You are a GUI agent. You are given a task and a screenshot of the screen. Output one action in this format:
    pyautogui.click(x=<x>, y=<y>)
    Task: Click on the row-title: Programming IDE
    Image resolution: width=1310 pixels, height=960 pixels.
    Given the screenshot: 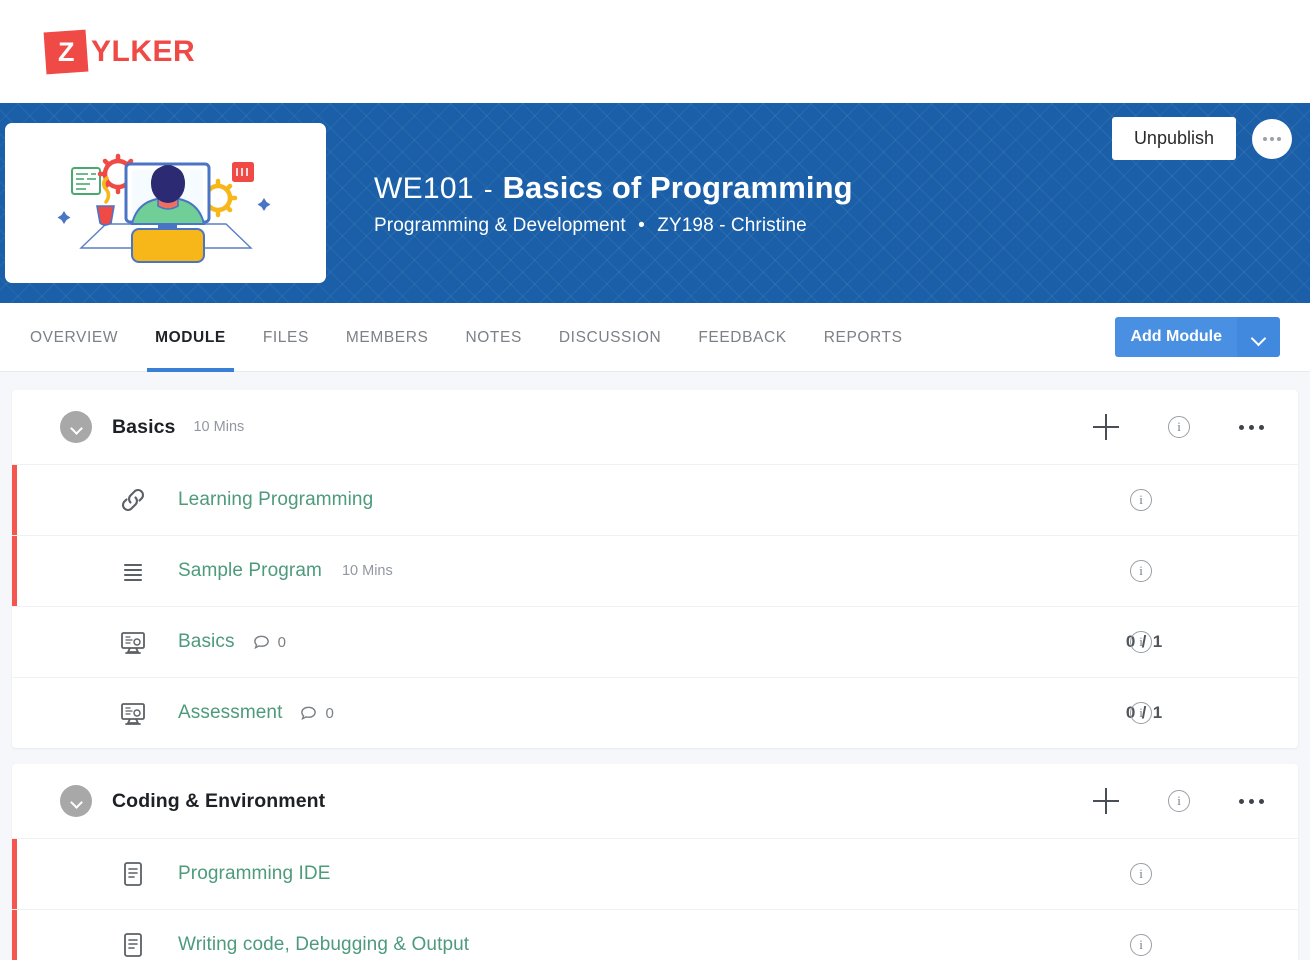 What is the action you would take?
    pyautogui.click(x=254, y=874)
    